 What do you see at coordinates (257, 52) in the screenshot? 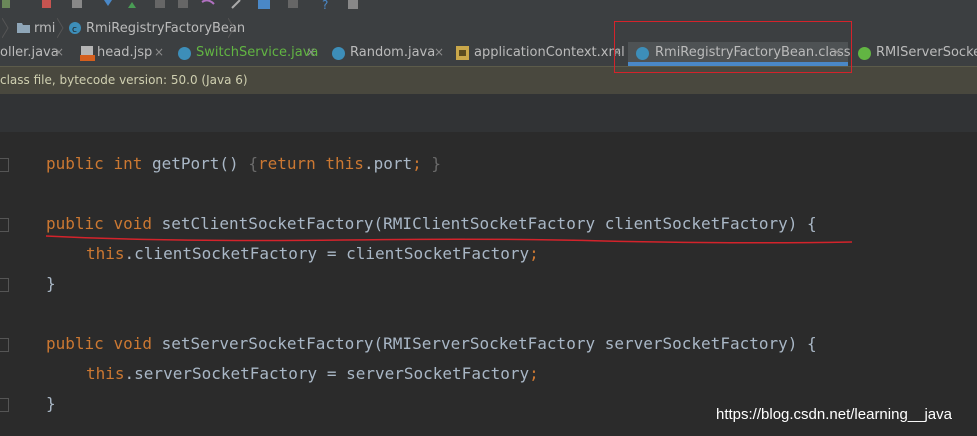
I see `tab-label: SwitchService.java` at bounding box center [257, 52].